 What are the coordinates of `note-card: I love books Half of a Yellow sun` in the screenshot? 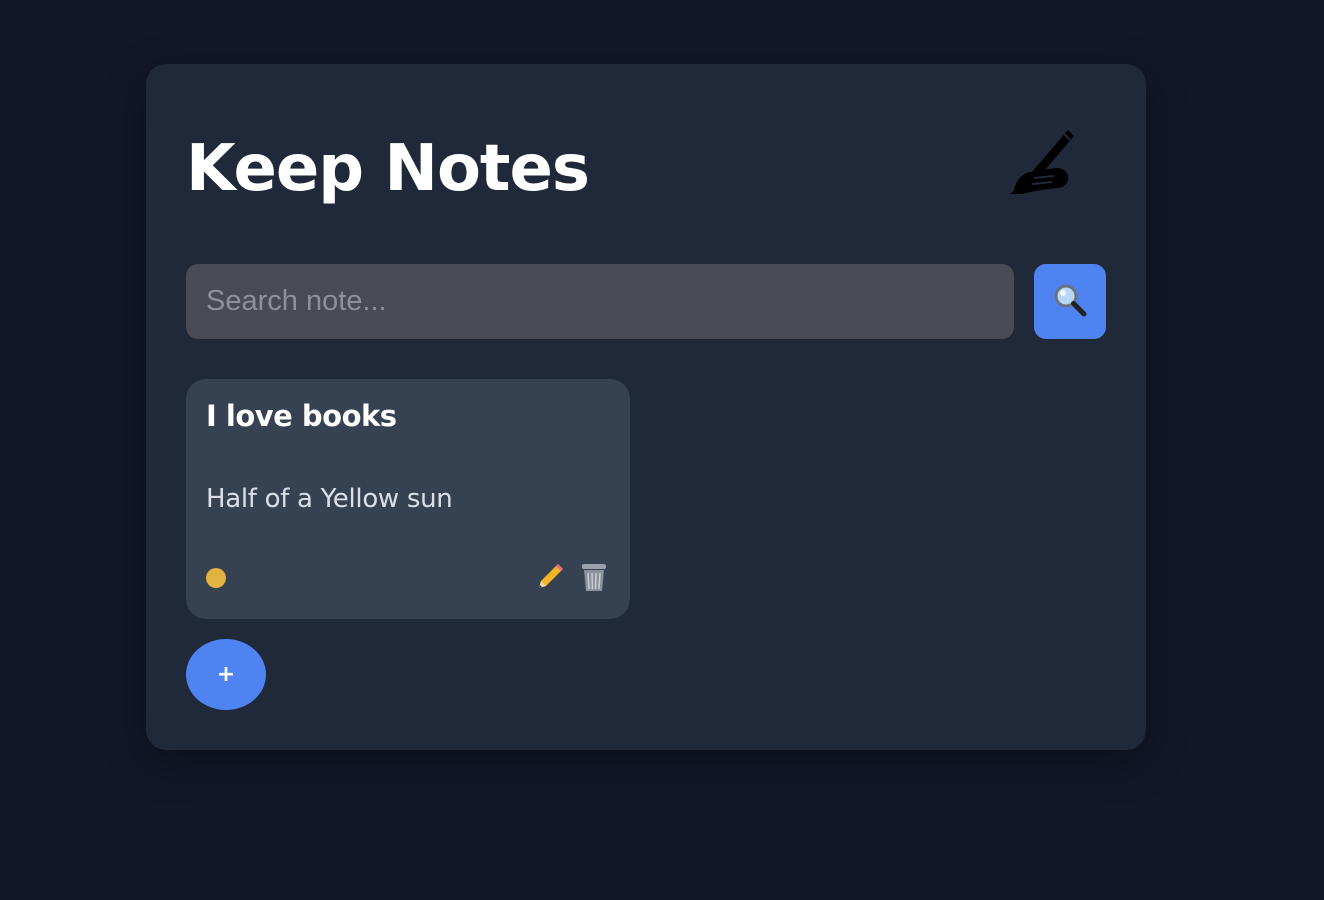 It's located at (408, 499).